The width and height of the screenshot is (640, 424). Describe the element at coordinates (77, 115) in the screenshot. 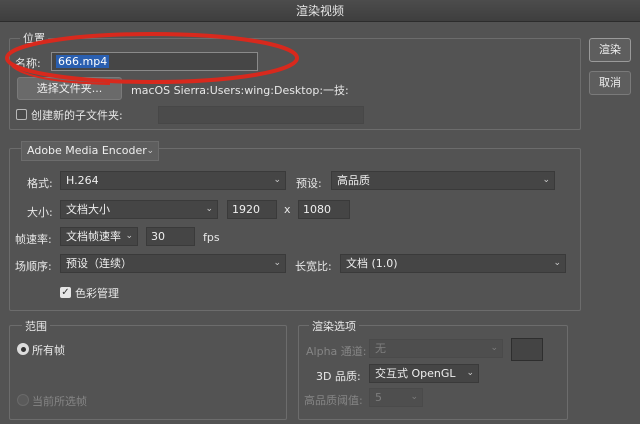

I see `create-subfolder-label: 创建新的子文件夹:` at that location.